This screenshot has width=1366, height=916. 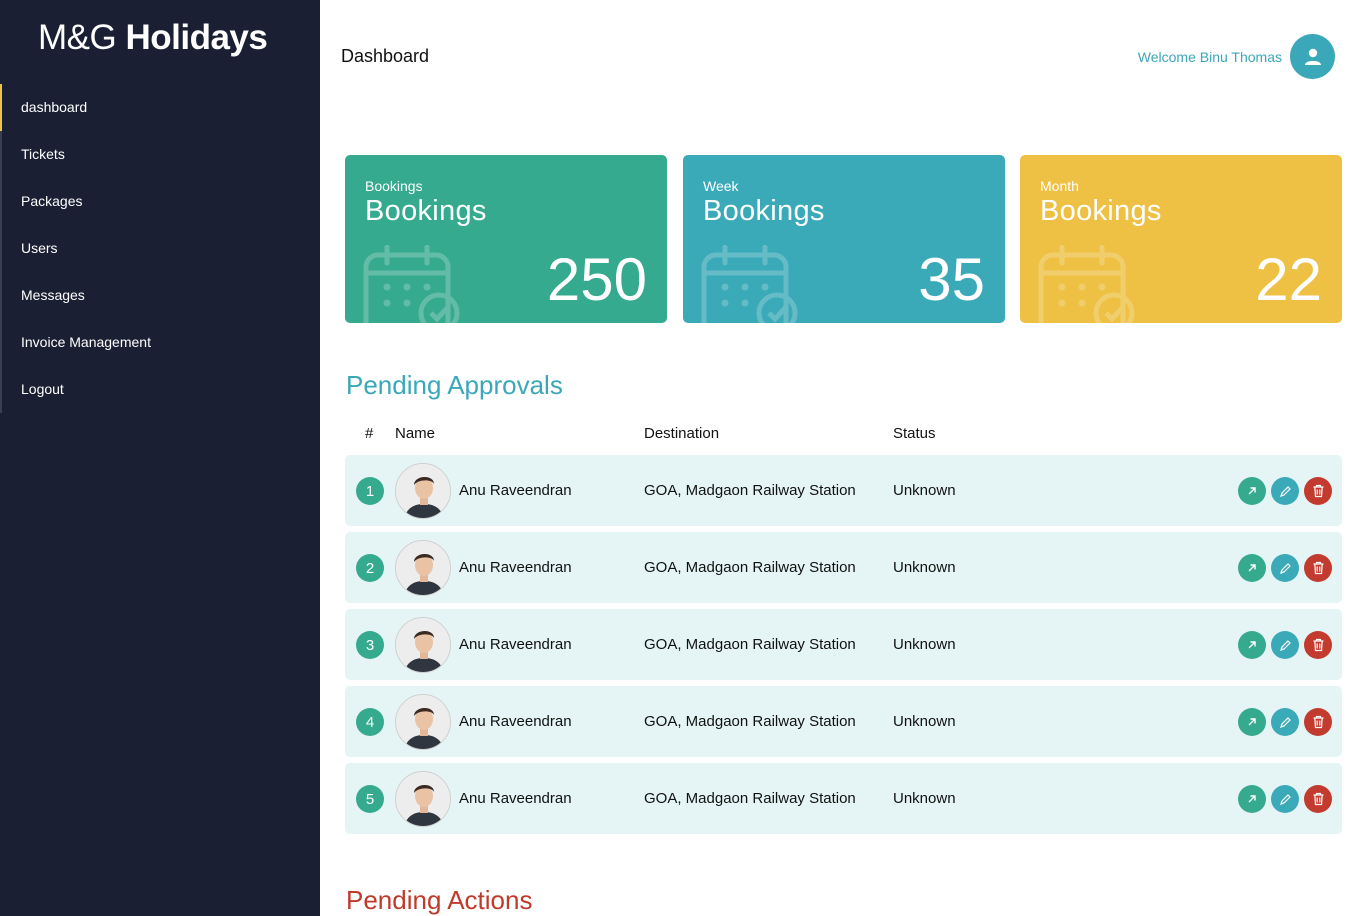 I want to click on stat-card-month-bookings: Month Bookings 22, so click(x=1181, y=239).